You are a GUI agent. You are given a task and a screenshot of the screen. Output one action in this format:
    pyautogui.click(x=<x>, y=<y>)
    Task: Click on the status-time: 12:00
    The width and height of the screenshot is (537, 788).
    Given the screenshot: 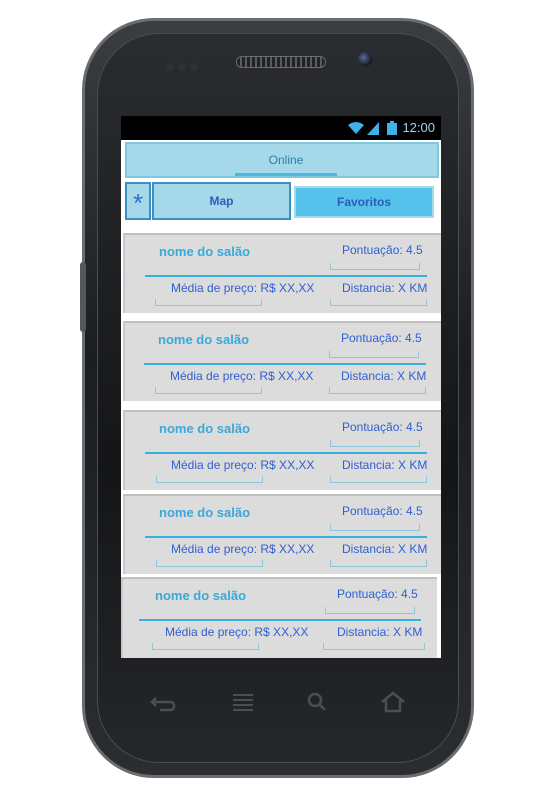 What is the action you would take?
    pyautogui.click(x=418, y=127)
    